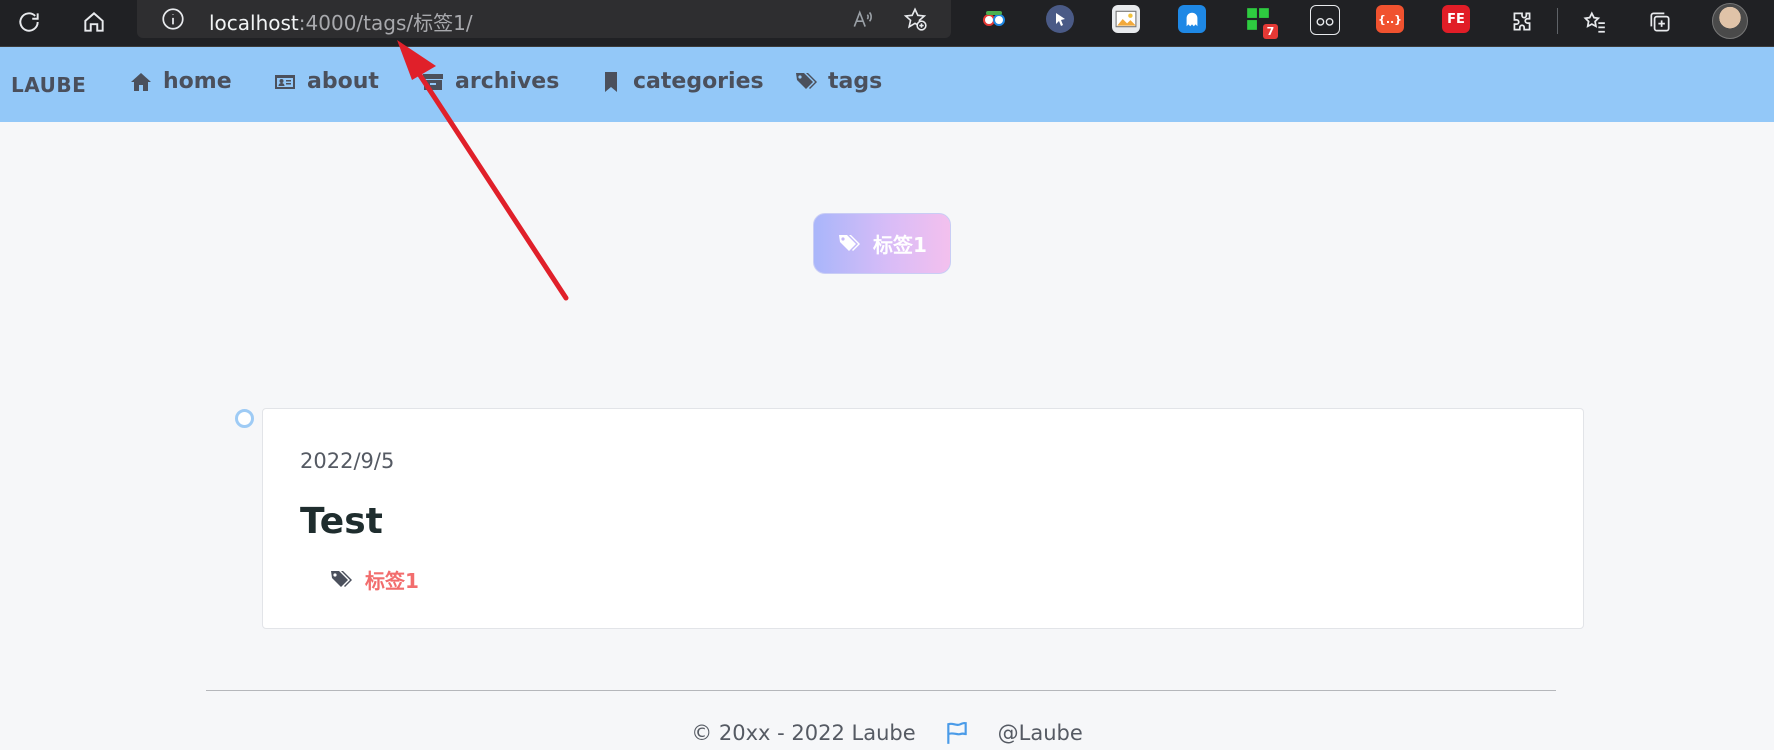  What do you see at coordinates (611, 81) in the screenshot?
I see `bookmark-icon` at bounding box center [611, 81].